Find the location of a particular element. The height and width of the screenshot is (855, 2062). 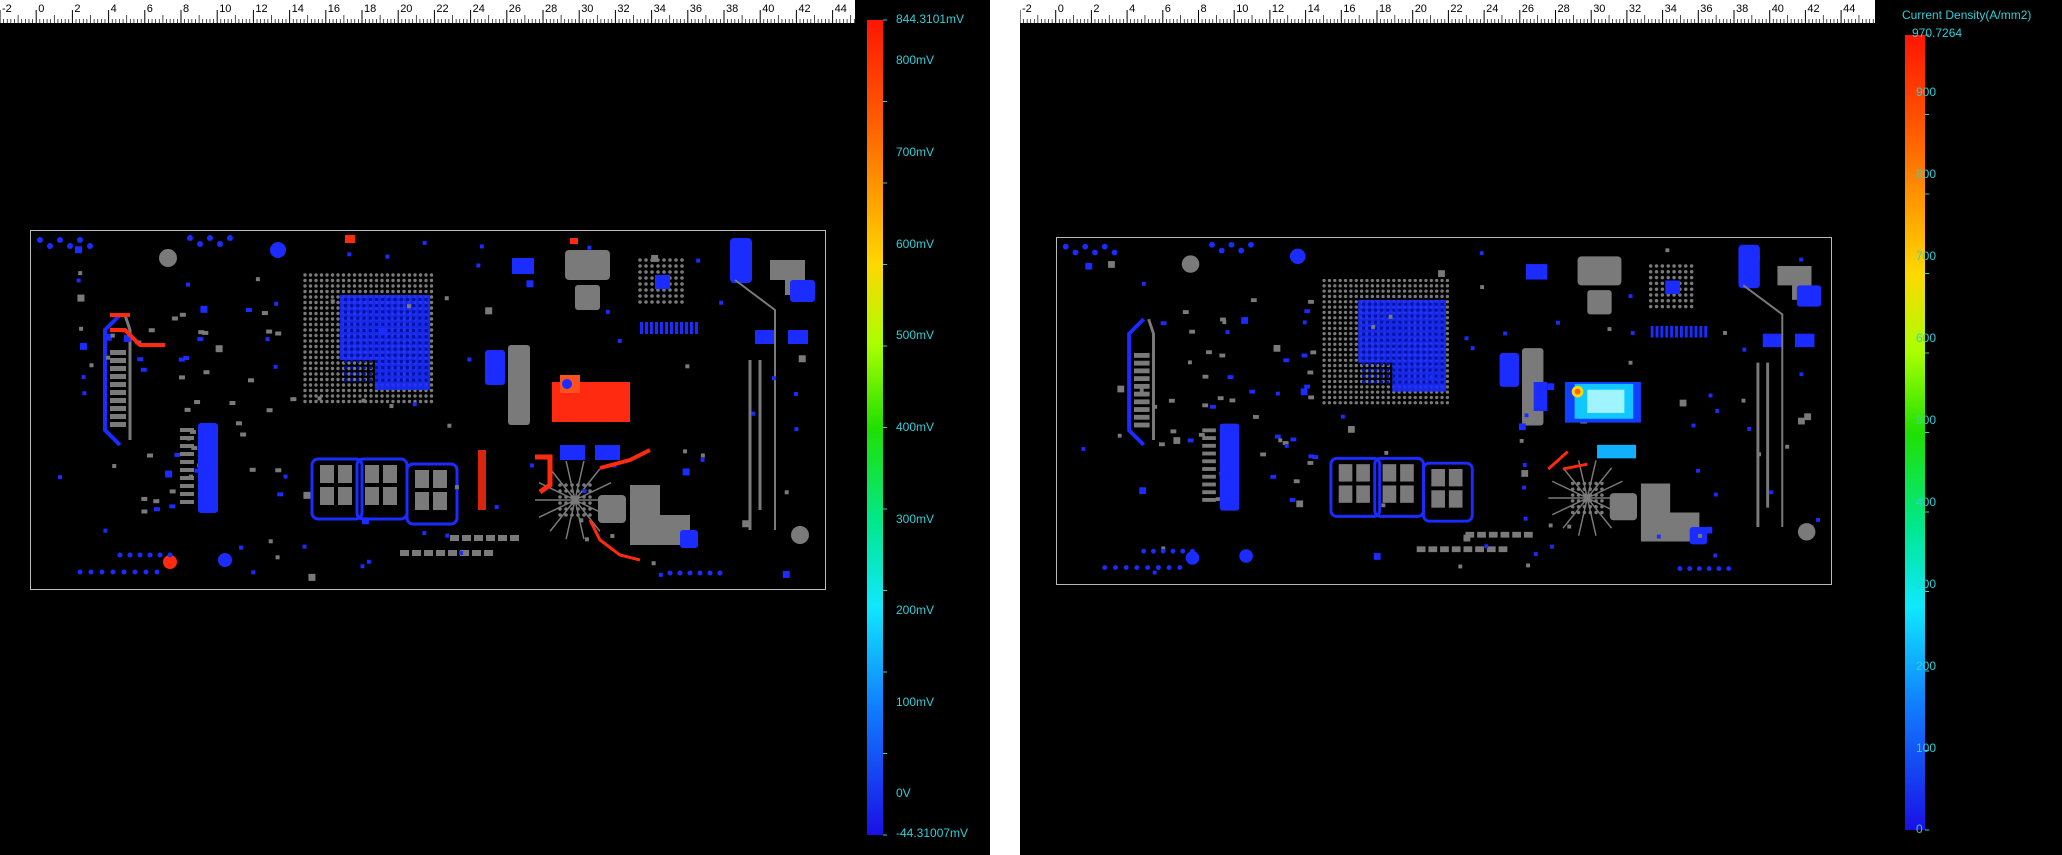

component-pin is located at coordinates (187, 494).